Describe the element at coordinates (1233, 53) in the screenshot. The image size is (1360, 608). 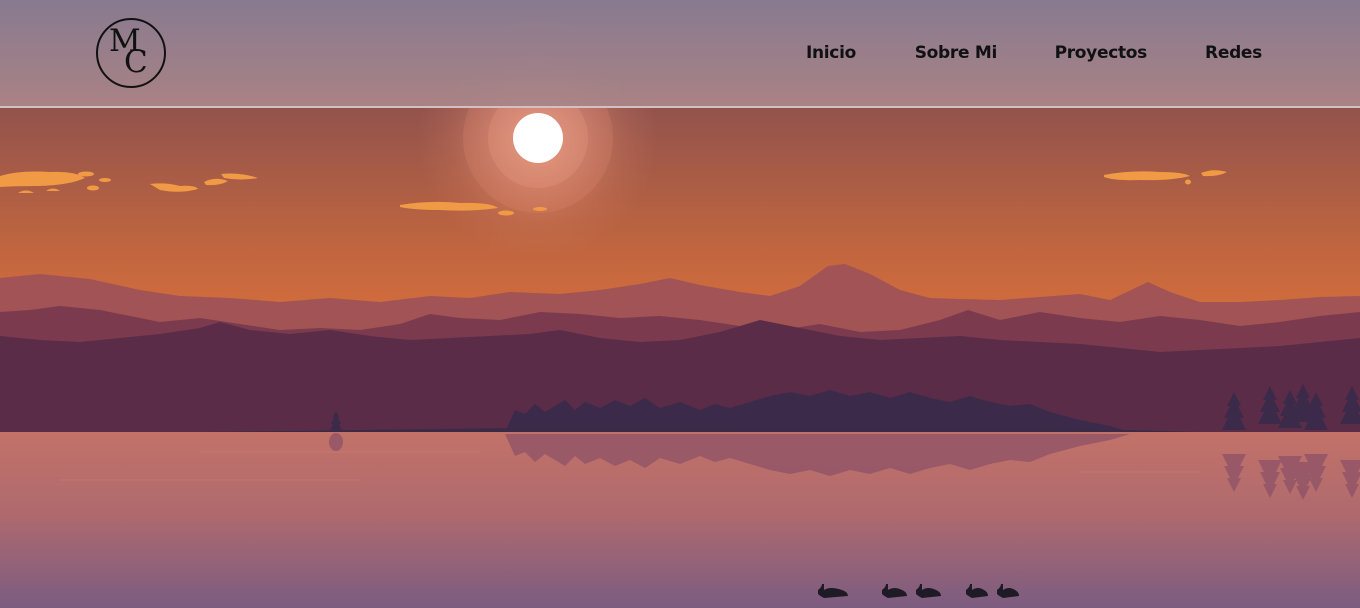
I see `nav-redes: Redes` at that location.